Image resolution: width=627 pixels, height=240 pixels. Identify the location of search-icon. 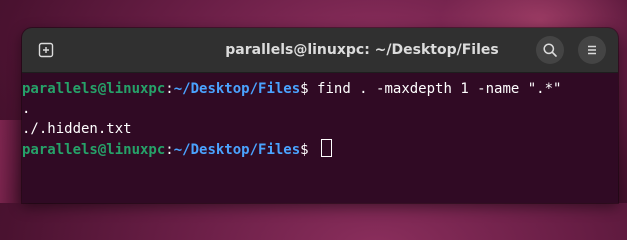
(550, 50).